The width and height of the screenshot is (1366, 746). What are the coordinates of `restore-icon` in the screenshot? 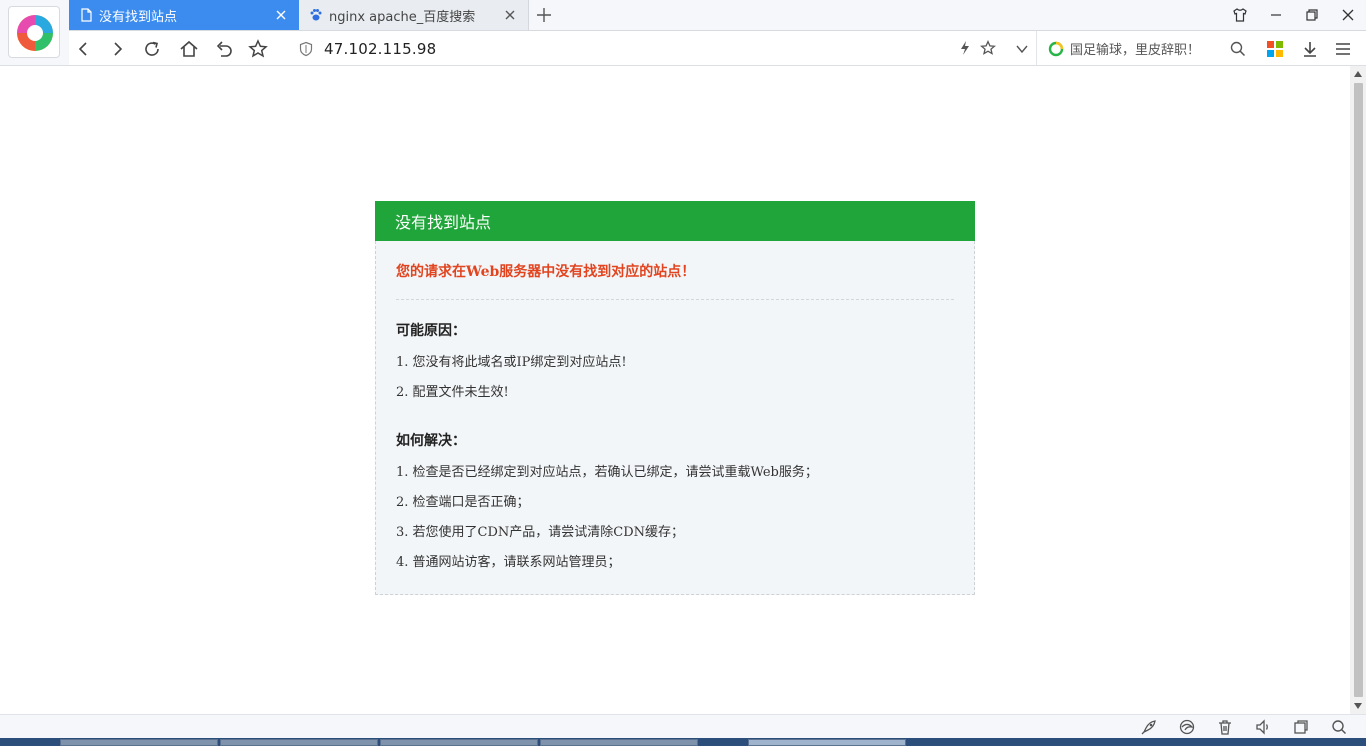 It's located at (1312, 15).